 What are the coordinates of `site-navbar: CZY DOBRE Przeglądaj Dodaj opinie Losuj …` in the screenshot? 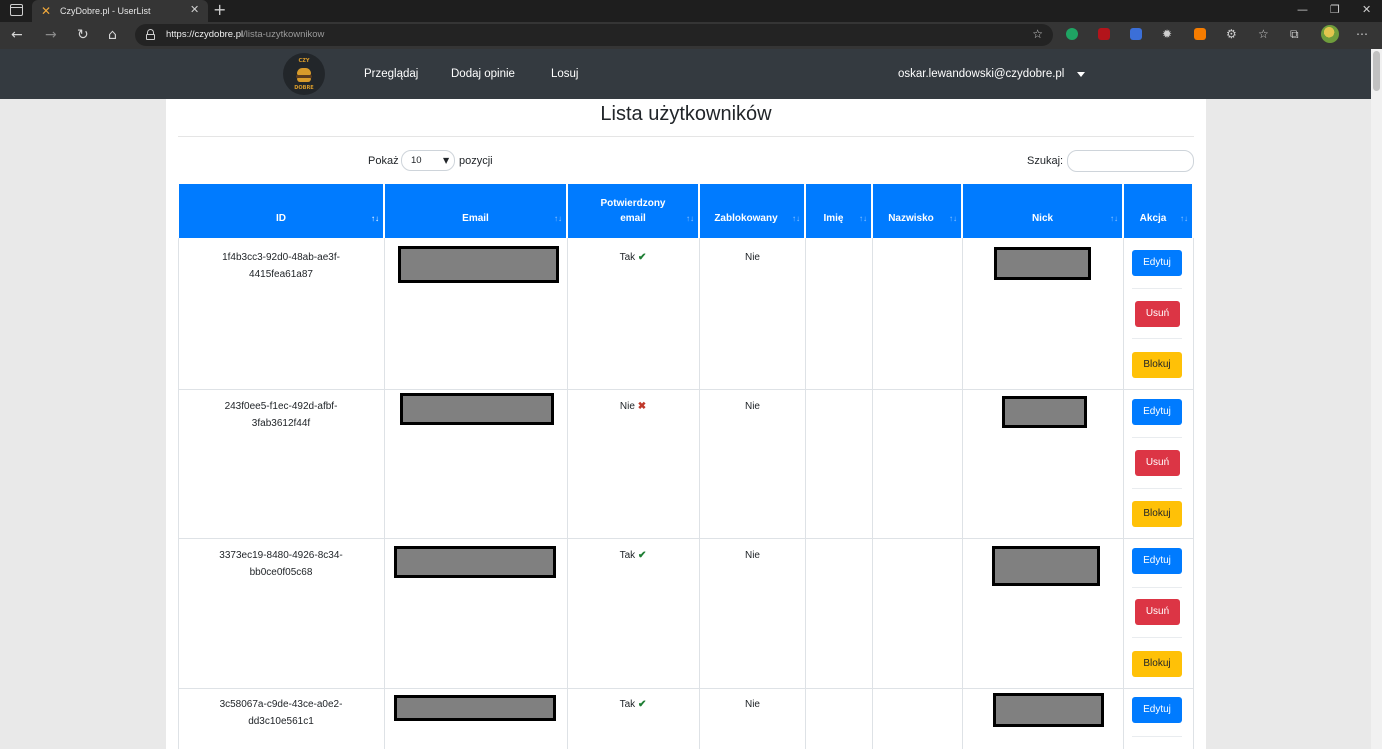 It's located at (685, 74).